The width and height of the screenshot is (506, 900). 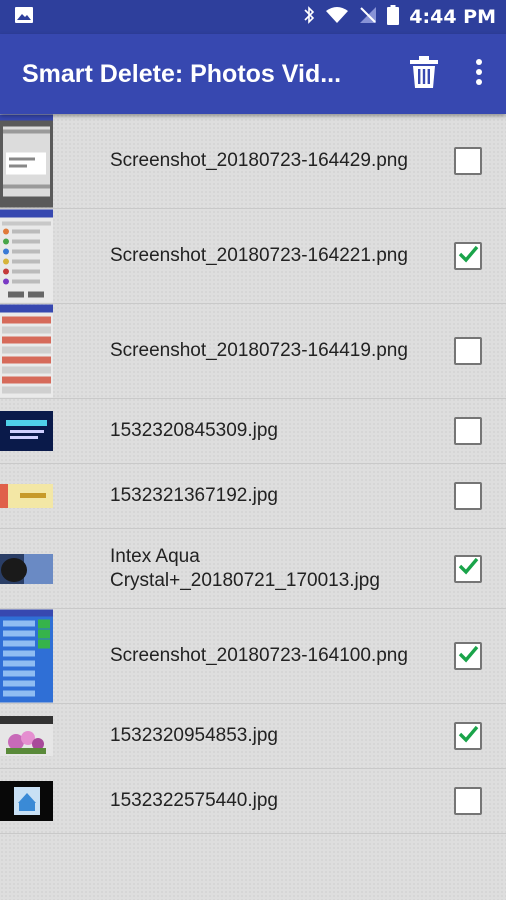 I want to click on file-row: Screenshot_20180723-164221.png, so click(x=253, y=256).